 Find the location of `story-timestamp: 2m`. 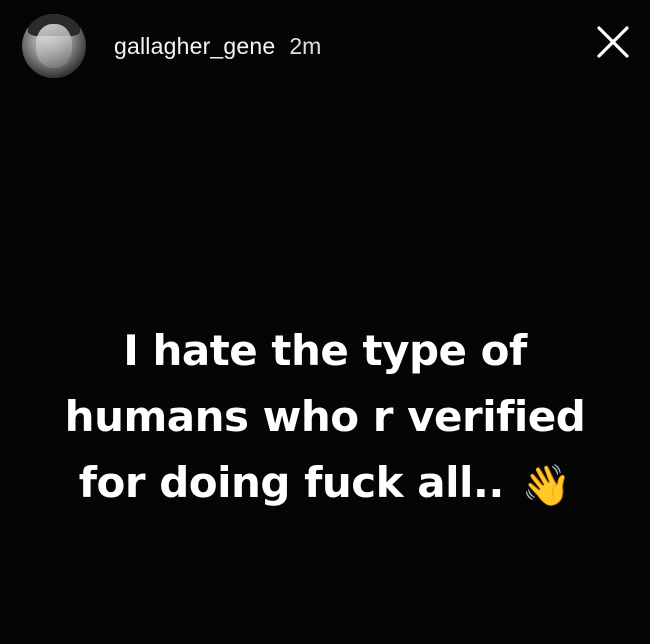

story-timestamp: 2m is located at coordinates (305, 45).